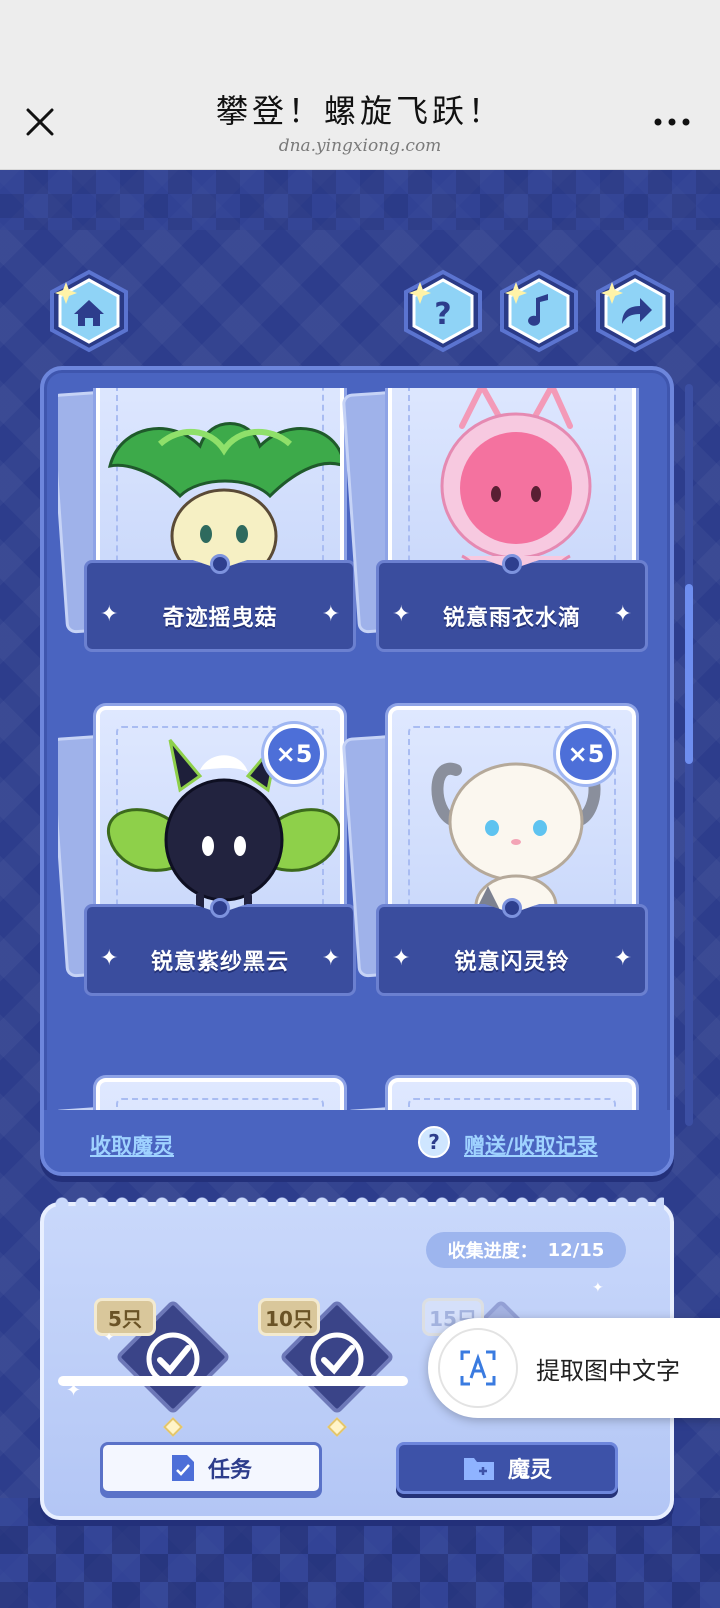  What do you see at coordinates (494, 856) in the screenshot?
I see `spirit-card: ×5 ✦ 锐意闪灵铃 ✦` at bounding box center [494, 856].